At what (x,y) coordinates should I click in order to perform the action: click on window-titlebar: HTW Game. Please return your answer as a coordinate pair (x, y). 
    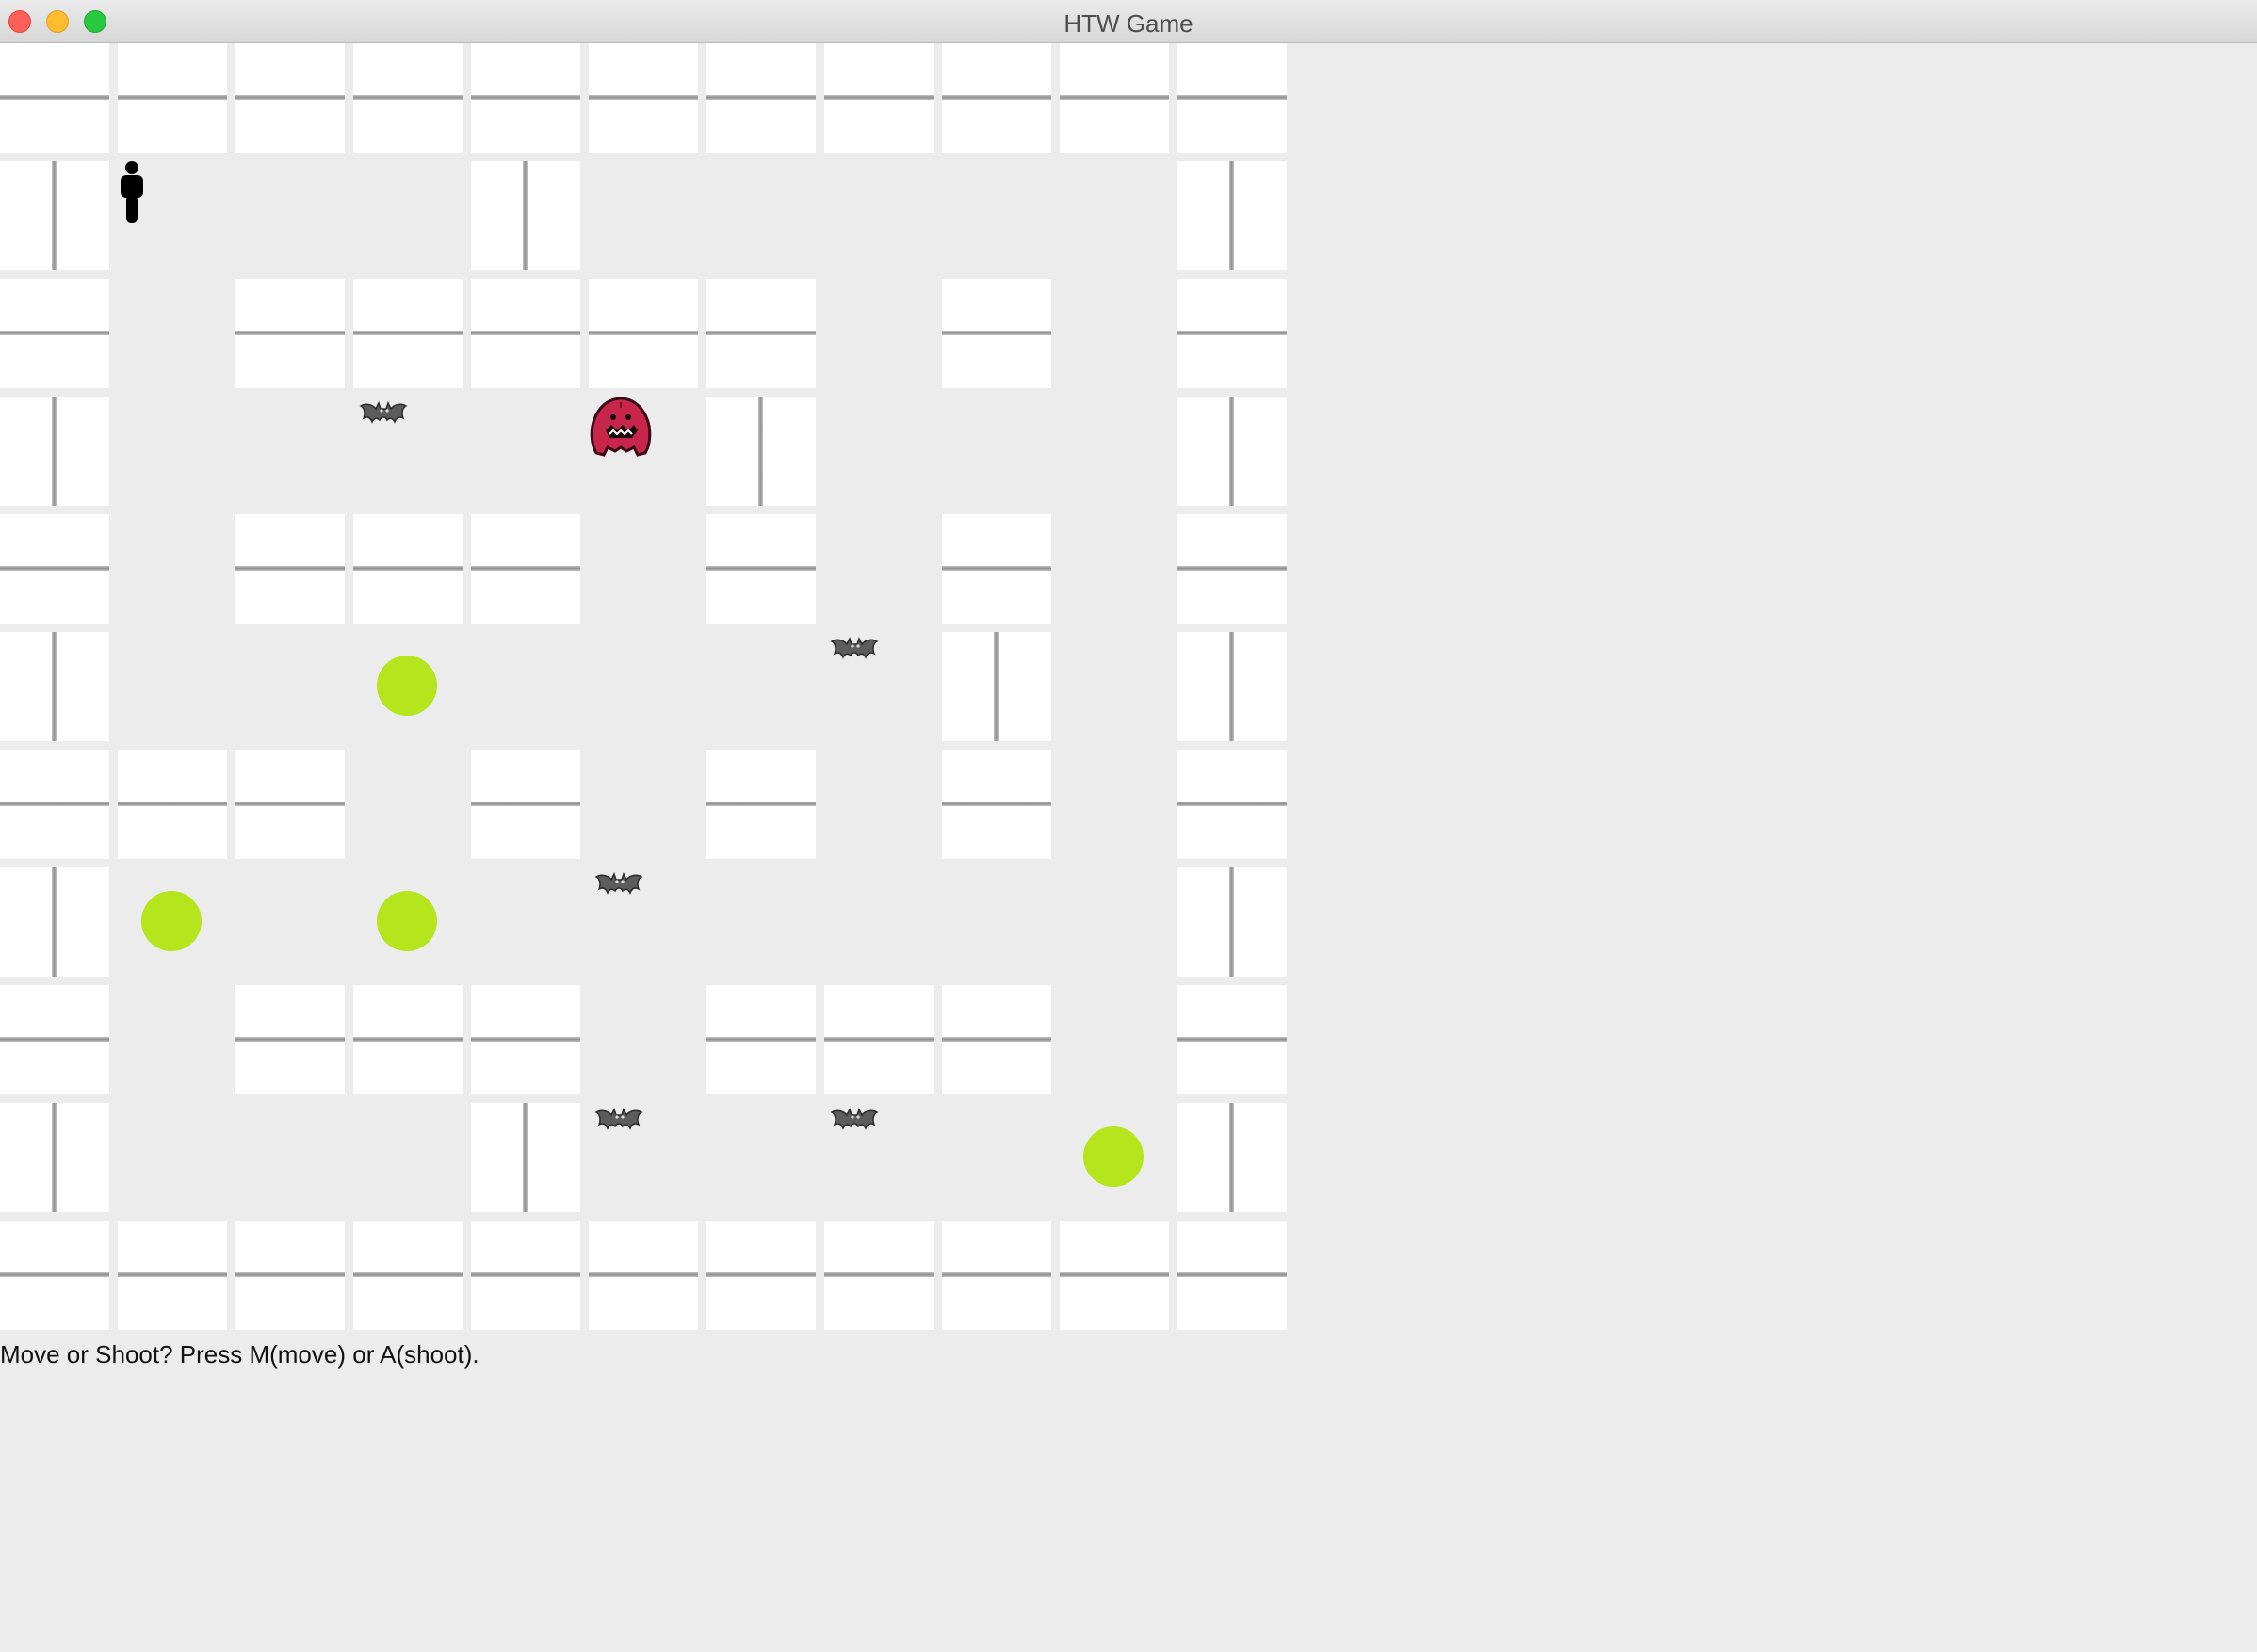
    Looking at the image, I should click on (1128, 21).